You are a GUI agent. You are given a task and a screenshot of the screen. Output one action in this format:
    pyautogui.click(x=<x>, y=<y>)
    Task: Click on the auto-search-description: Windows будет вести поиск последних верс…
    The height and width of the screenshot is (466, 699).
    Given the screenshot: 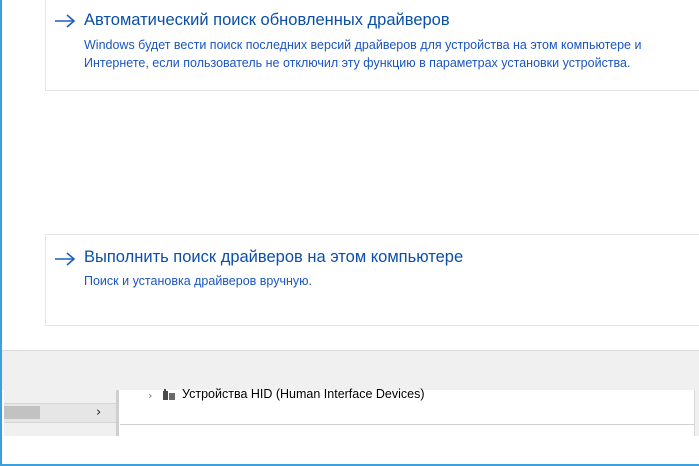 What is the action you would take?
    pyautogui.click(x=362, y=54)
    